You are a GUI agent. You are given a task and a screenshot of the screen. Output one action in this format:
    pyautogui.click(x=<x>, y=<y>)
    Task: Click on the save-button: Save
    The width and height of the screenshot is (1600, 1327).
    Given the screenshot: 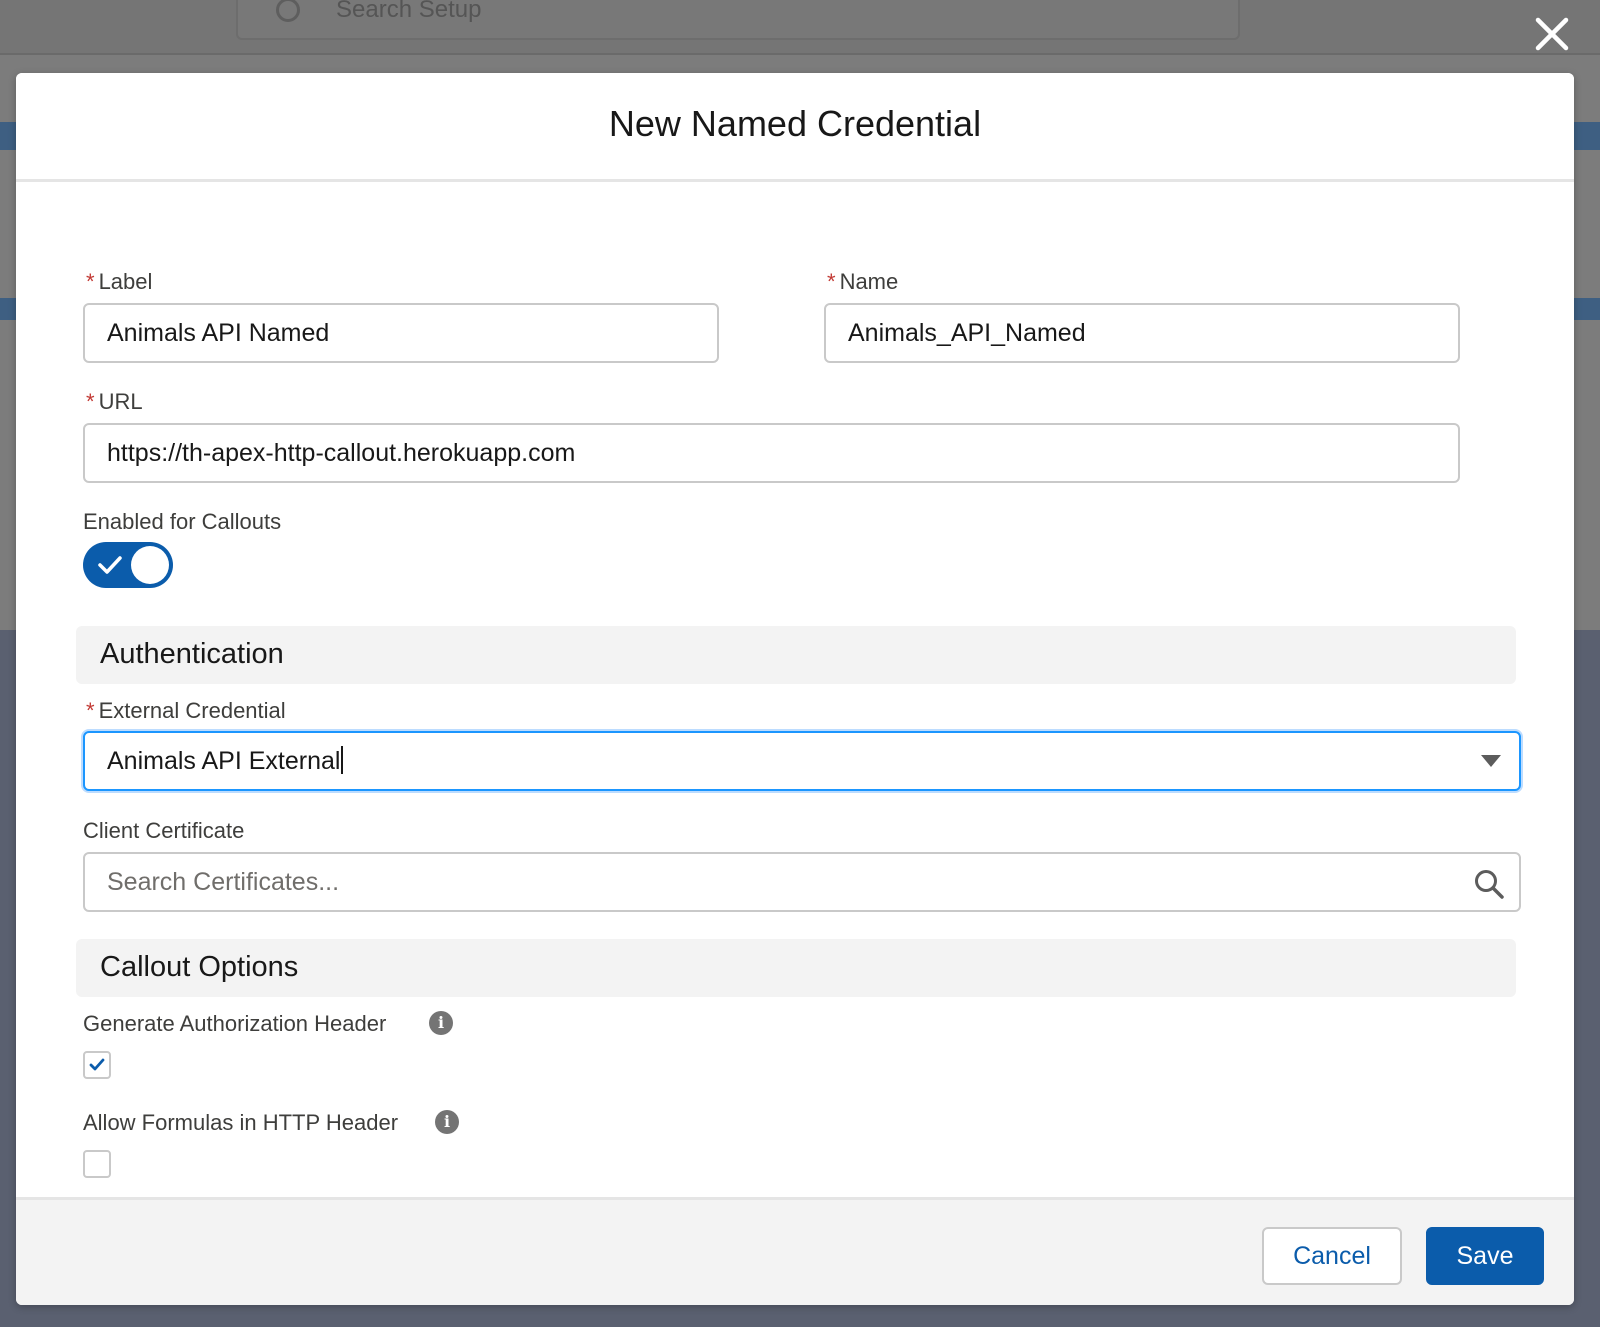 What is the action you would take?
    pyautogui.click(x=1485, y=1256)
    